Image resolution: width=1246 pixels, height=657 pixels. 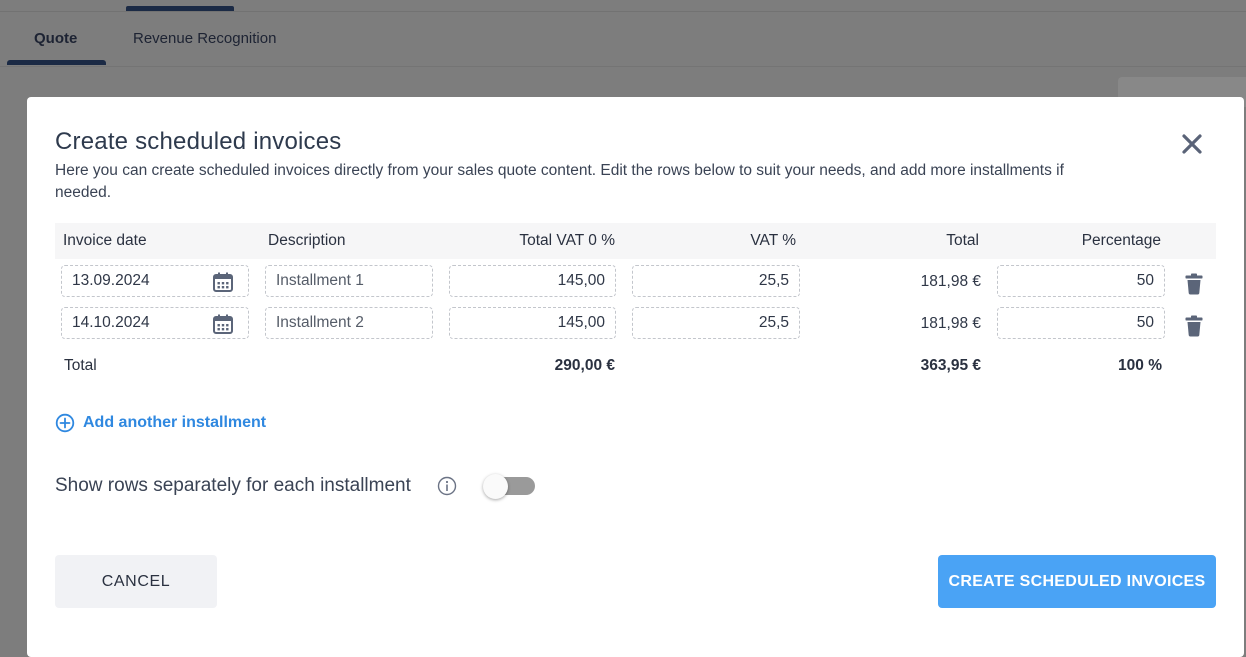 I want to click on plus-circle-icon, so click(x=65, y=423).